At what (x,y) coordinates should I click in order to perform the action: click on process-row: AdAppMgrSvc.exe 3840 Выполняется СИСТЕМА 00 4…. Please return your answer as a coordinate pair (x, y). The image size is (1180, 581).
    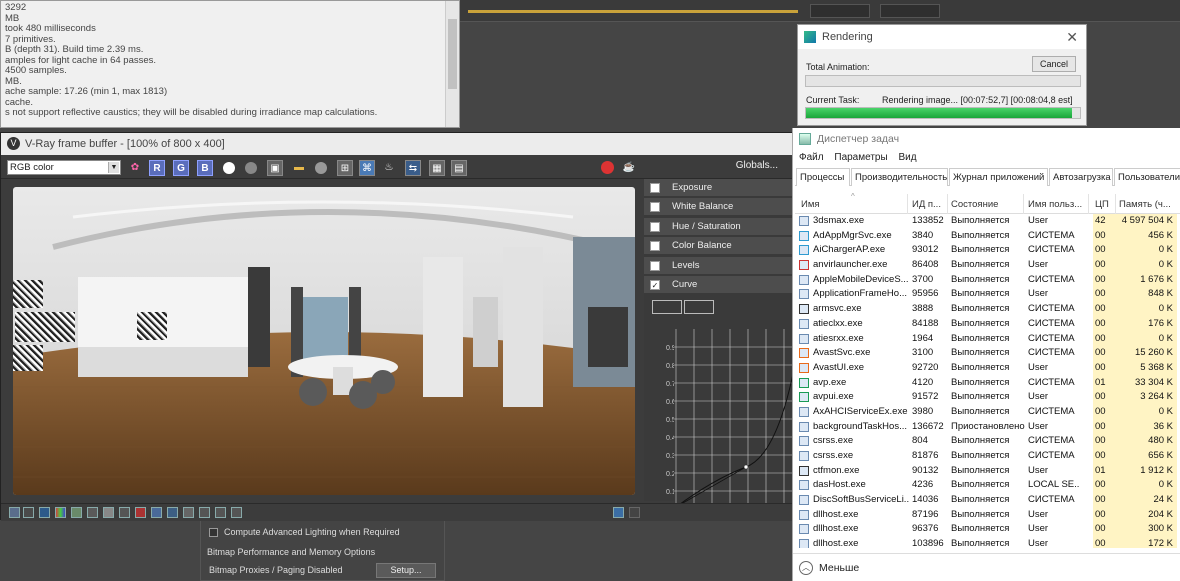
    Looking at the image, I should click on (987, 236).